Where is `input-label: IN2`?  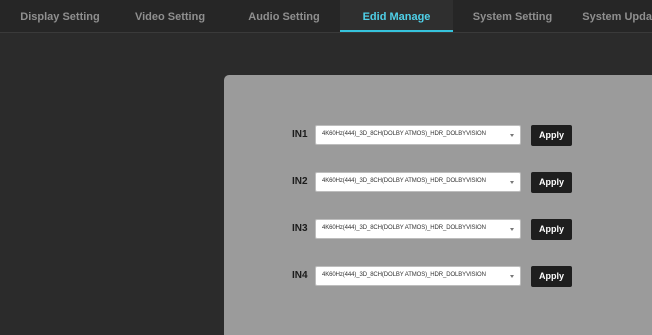 input-label: IN2 is located at coordinates (300, 181).